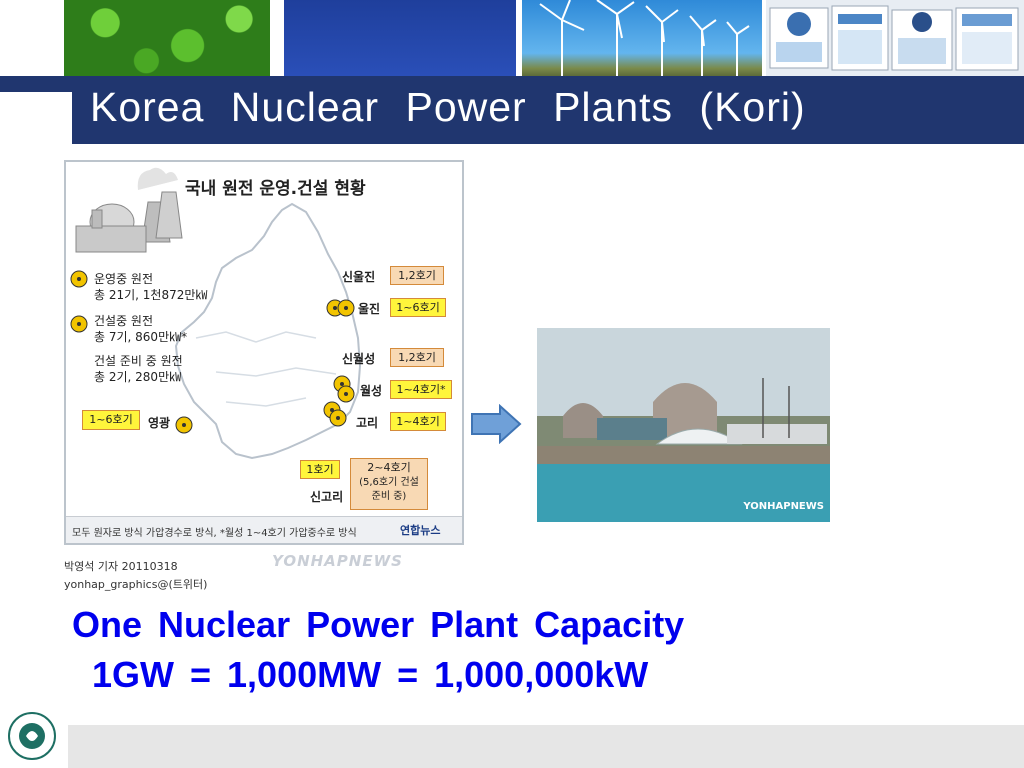 This screenshot has height=768, width=1024. What do you see at coordinates (320, 469) in the screenshot?
I see `tag-shingori-1: 1호기` at bounding box center [320, 469].